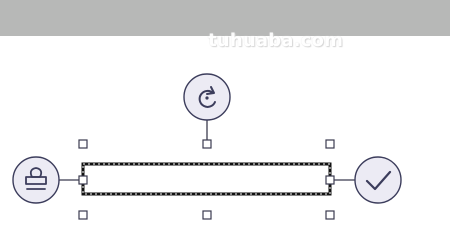  What do you see at coordinates (206, 179) in the screenshot?
I see `selected-signature-field` at bounding box center [206, 179].